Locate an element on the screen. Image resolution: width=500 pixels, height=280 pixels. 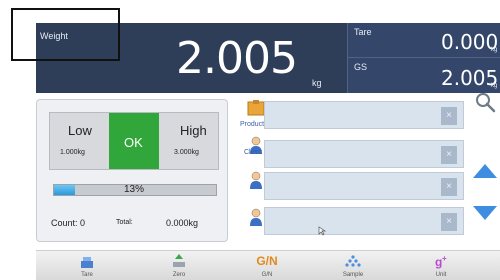
gn-button: G/N G/N is located at coordinates (267, 265).